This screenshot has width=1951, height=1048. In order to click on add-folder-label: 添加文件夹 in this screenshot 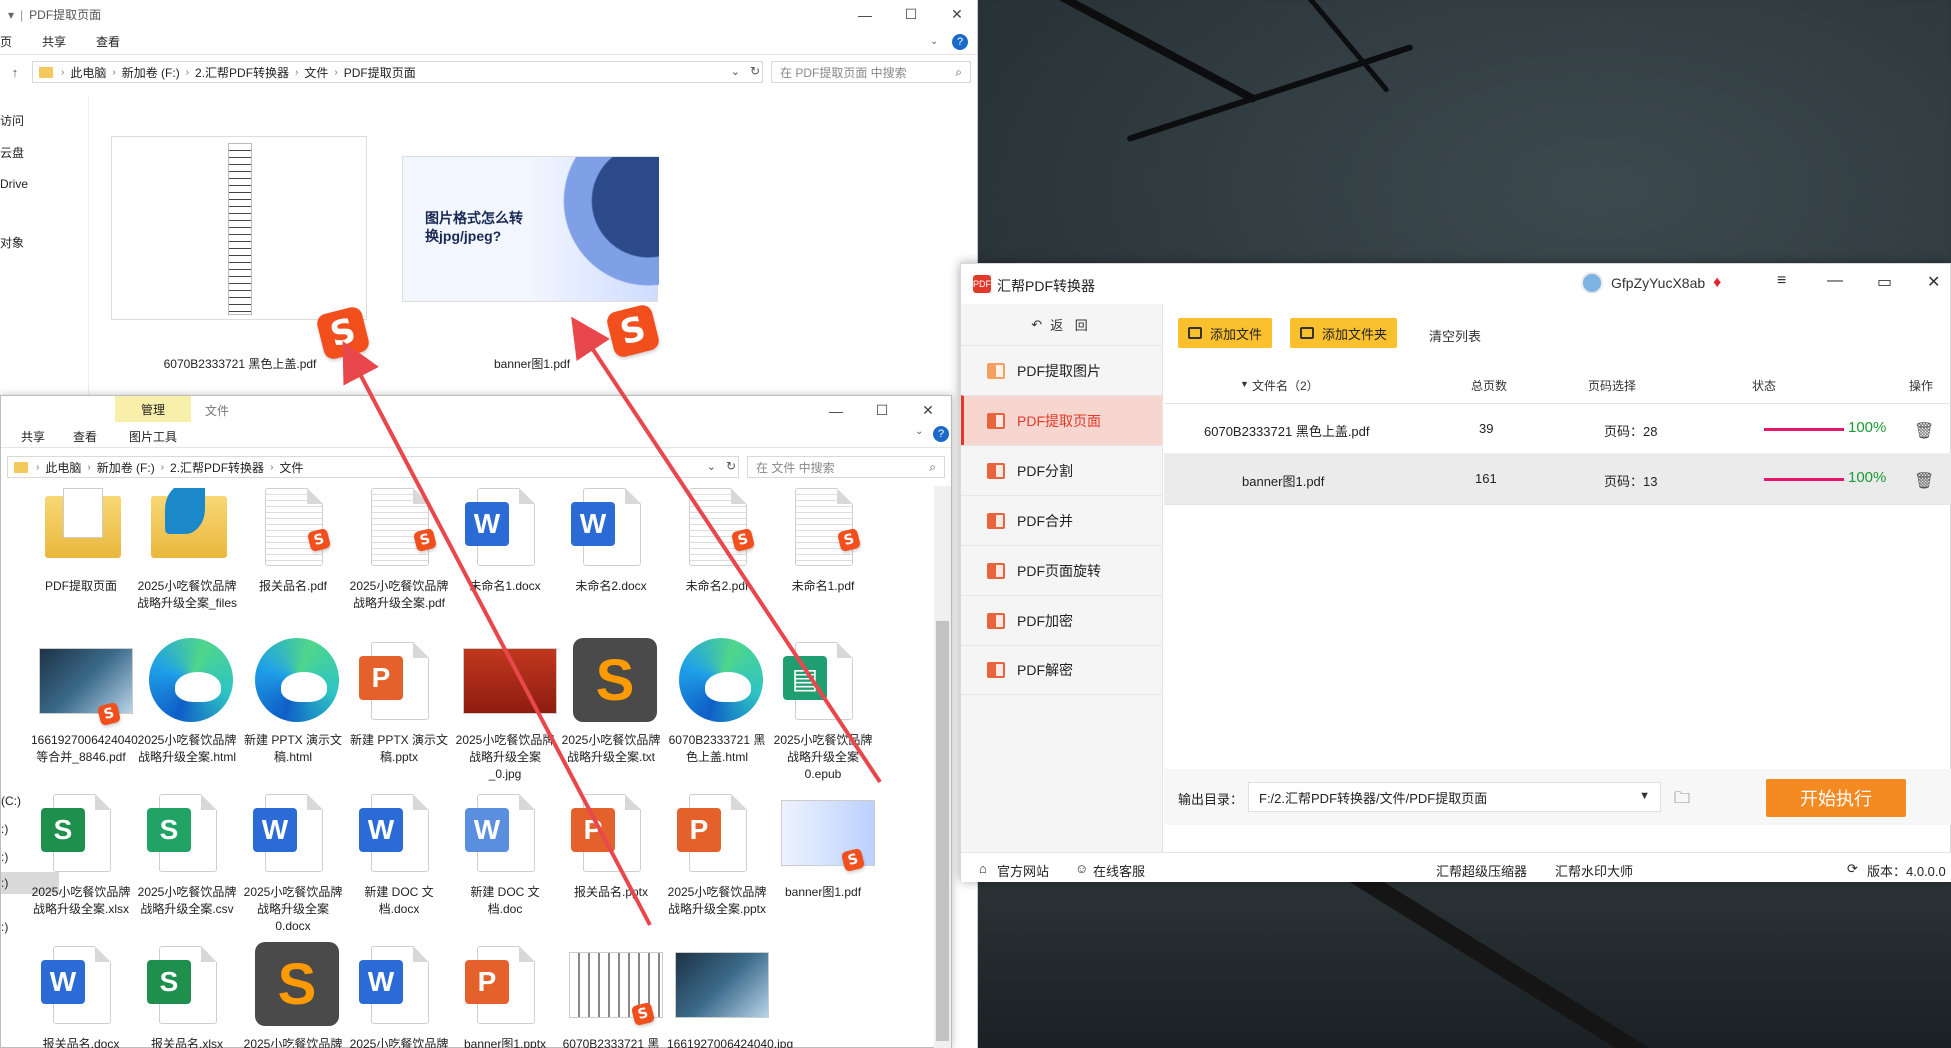, I will do `click(1355, 334)`.